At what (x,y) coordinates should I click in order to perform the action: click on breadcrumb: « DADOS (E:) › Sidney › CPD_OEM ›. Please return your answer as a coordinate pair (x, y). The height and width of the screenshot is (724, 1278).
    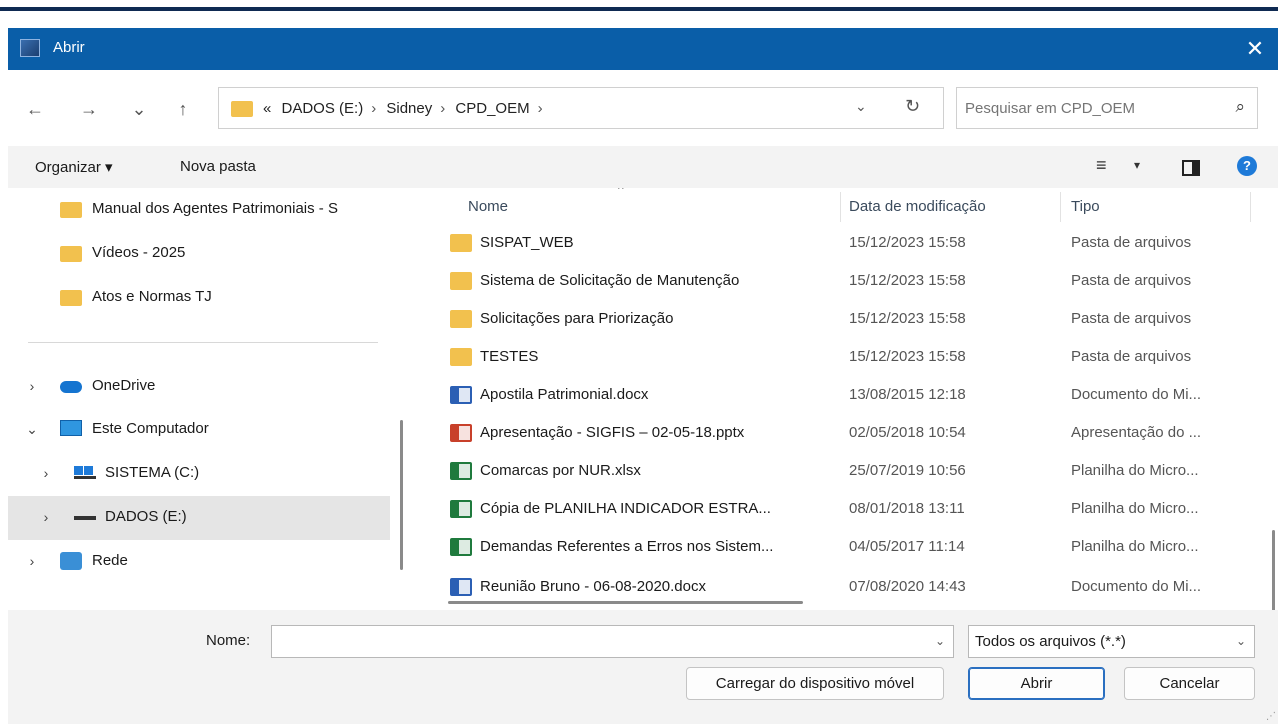
    Looking at the image, I should click on (406, 108).